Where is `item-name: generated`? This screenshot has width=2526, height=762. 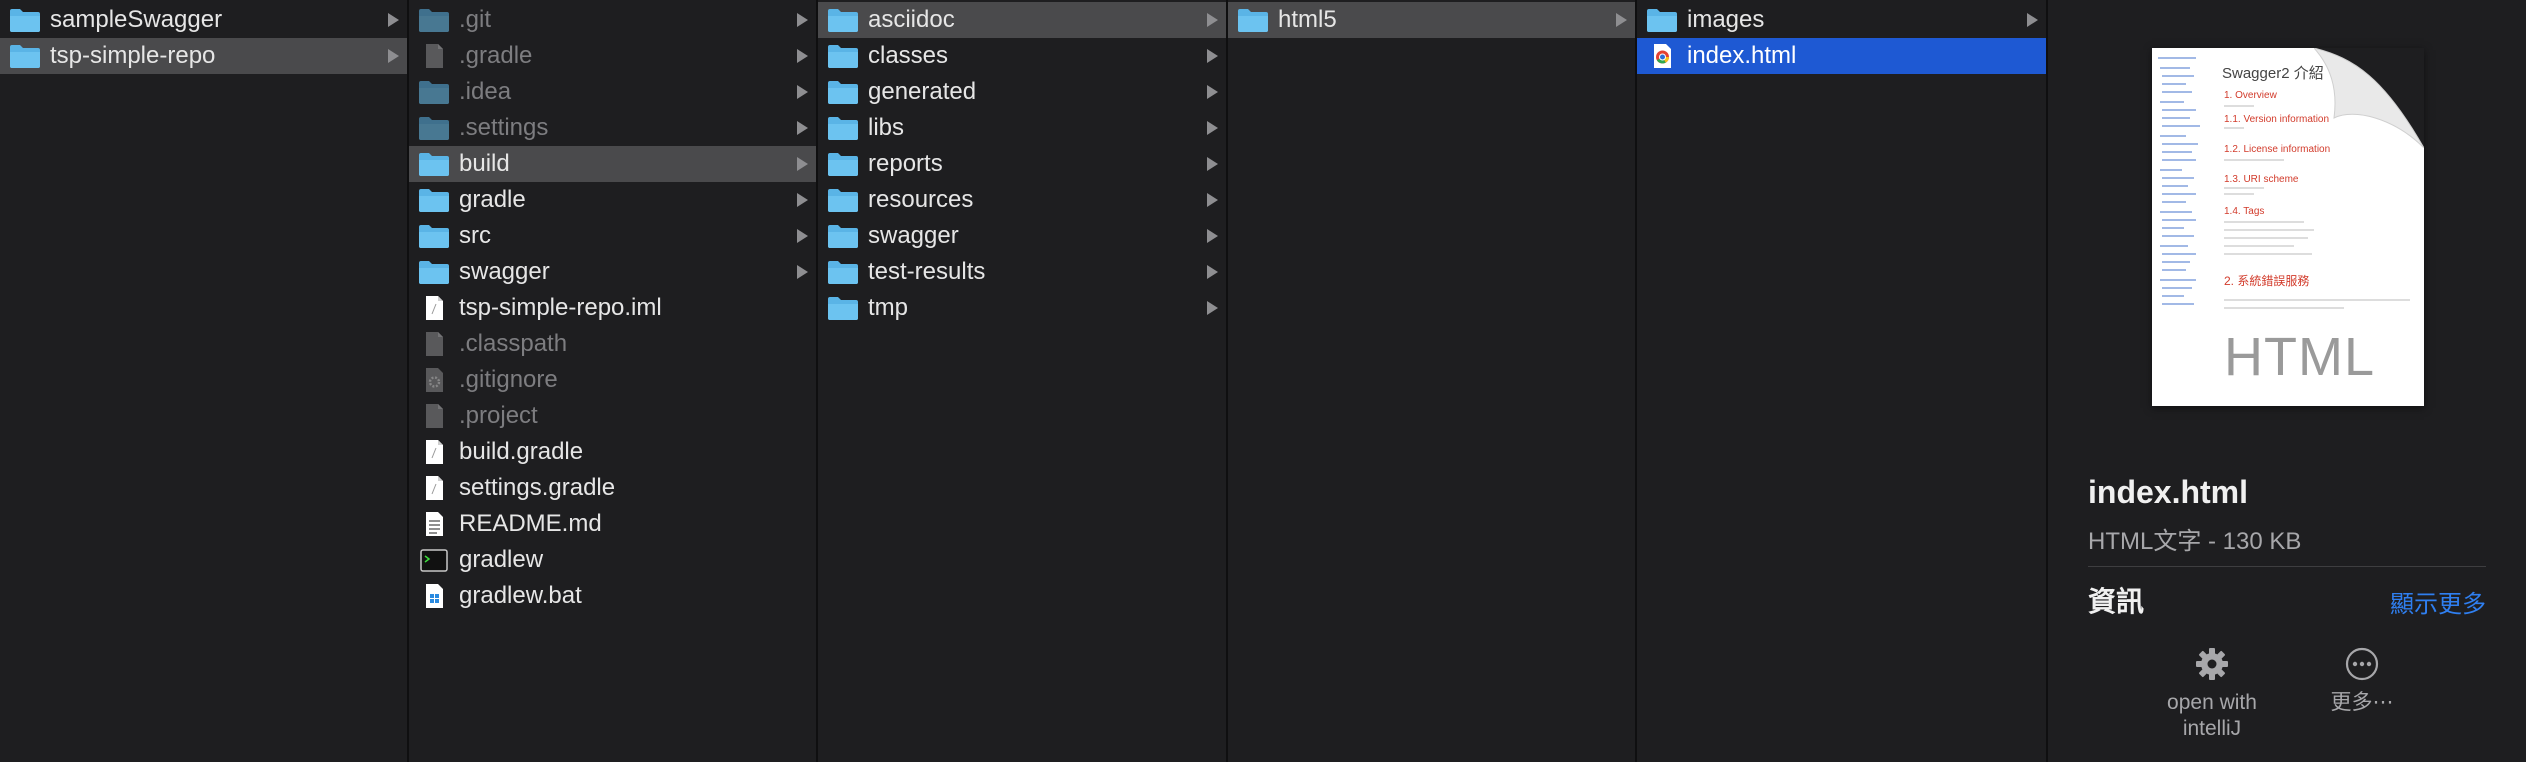 item-name: generated is located at coordinates (922, 91).